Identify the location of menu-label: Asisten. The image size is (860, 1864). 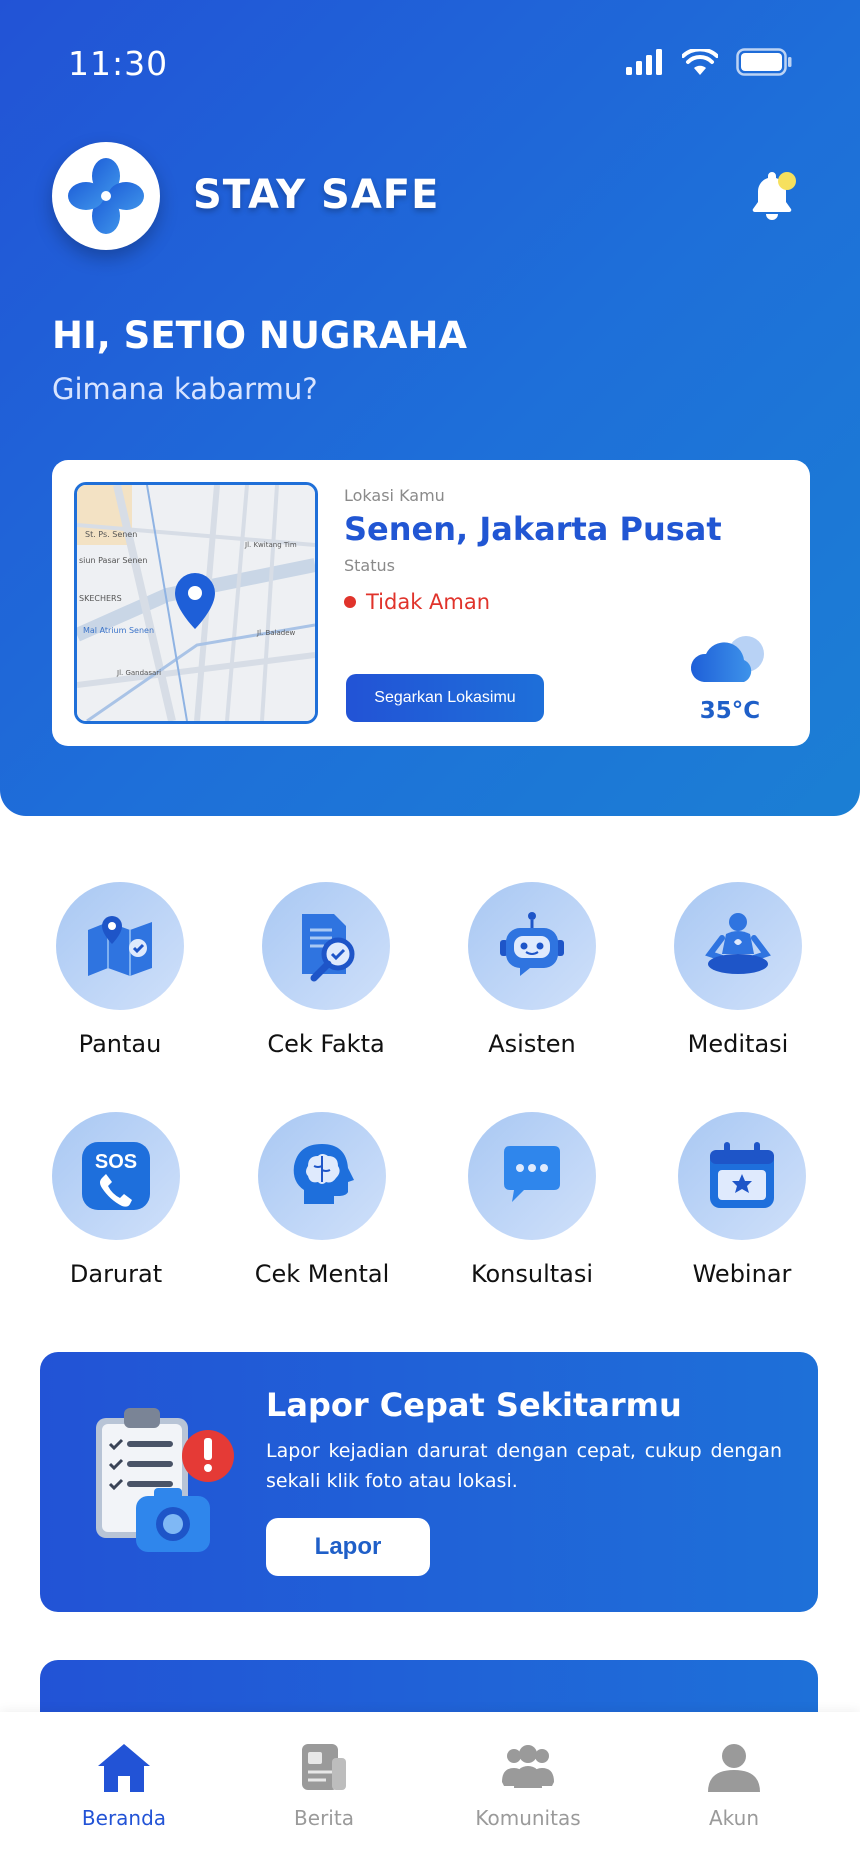
(532, 1044).